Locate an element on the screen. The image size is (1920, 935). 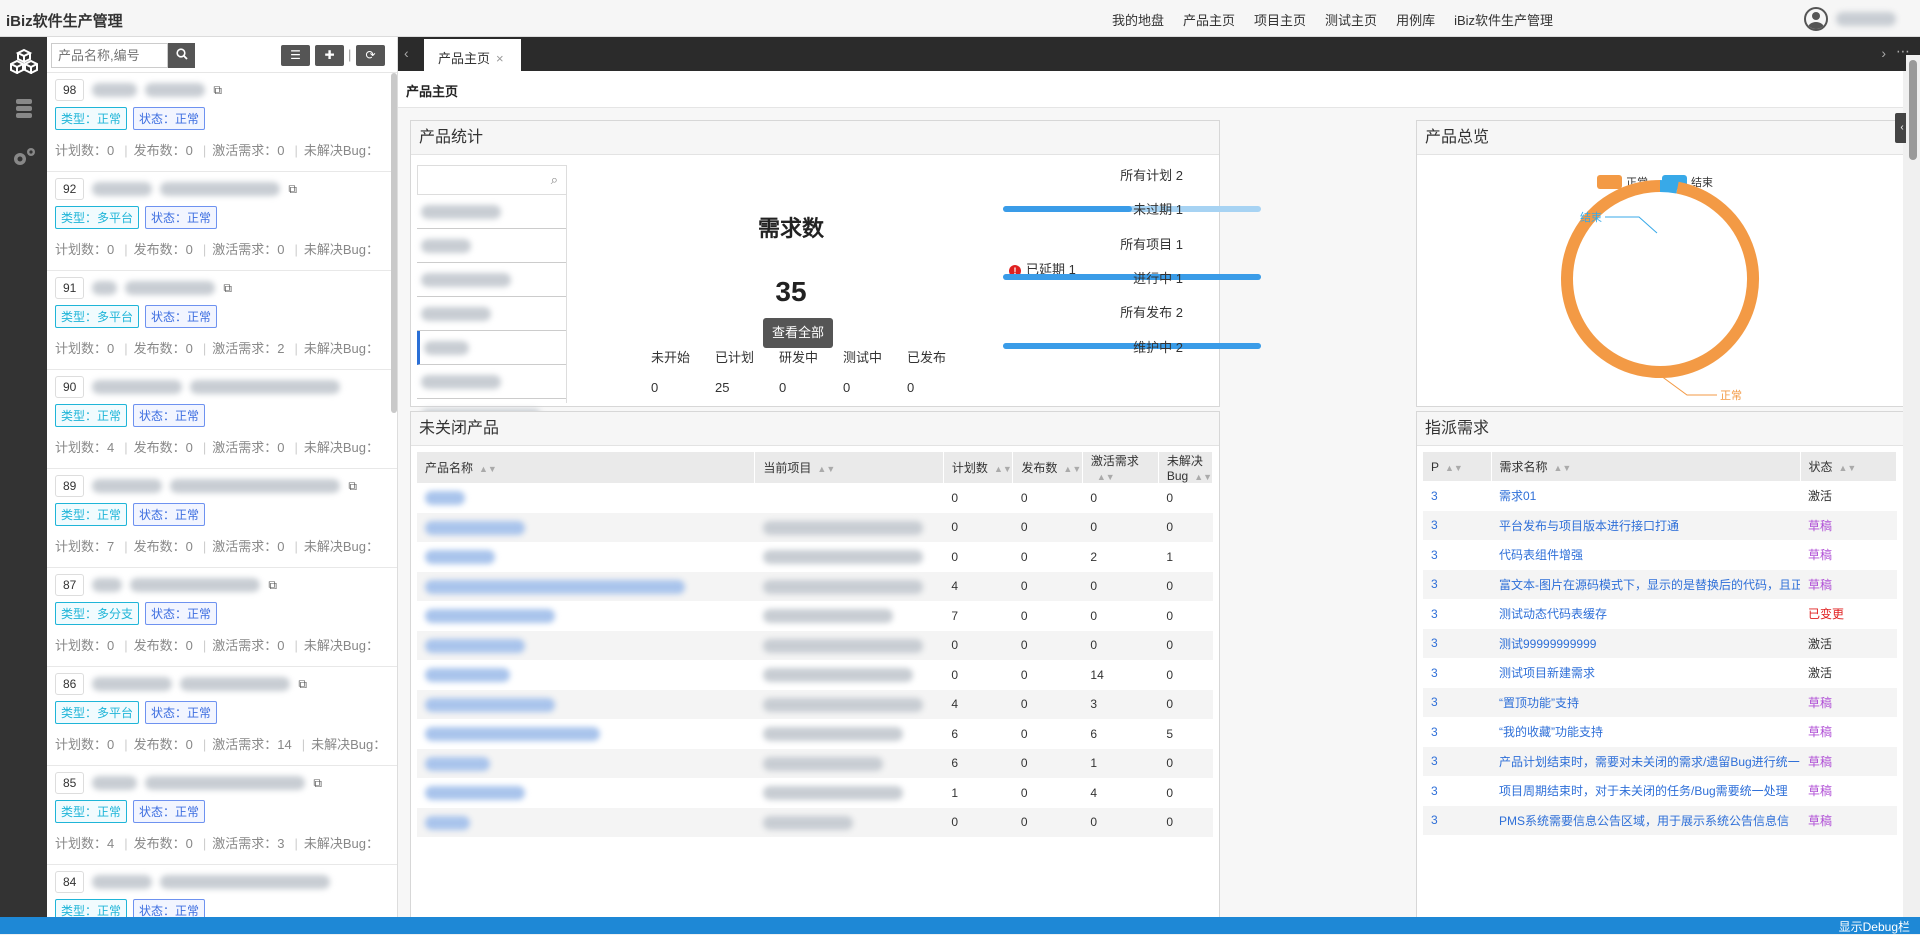
req-name-link: “置顶功能”支持 is located at coordinates (1645, 702).